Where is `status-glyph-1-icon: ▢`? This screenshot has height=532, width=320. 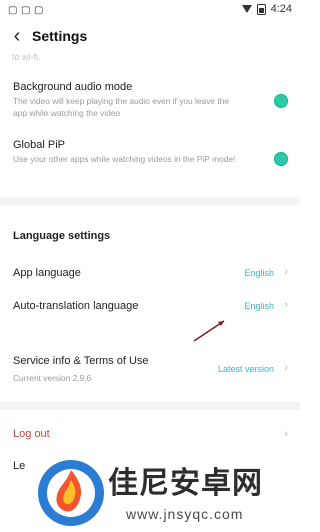
status-glyph-1-icon: ▢ is located at coordinates (13, 10).